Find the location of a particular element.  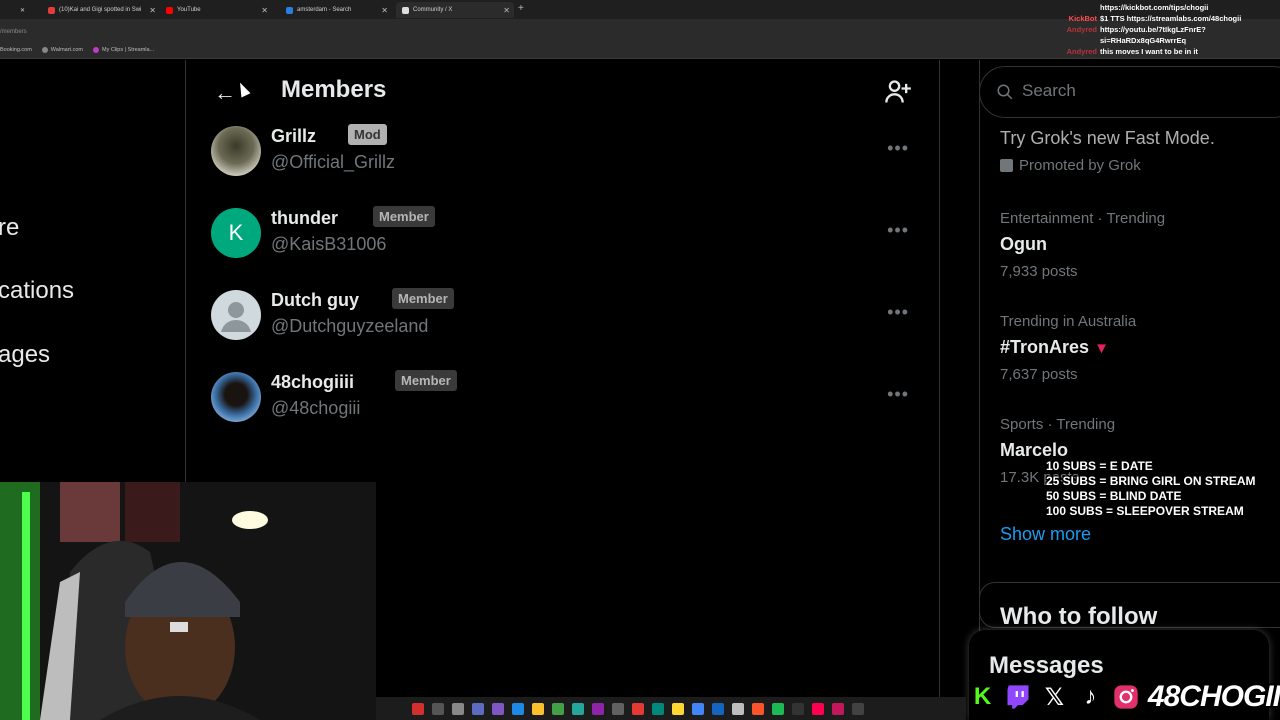

default-avatar-icon is located at coordinates (236, 317).